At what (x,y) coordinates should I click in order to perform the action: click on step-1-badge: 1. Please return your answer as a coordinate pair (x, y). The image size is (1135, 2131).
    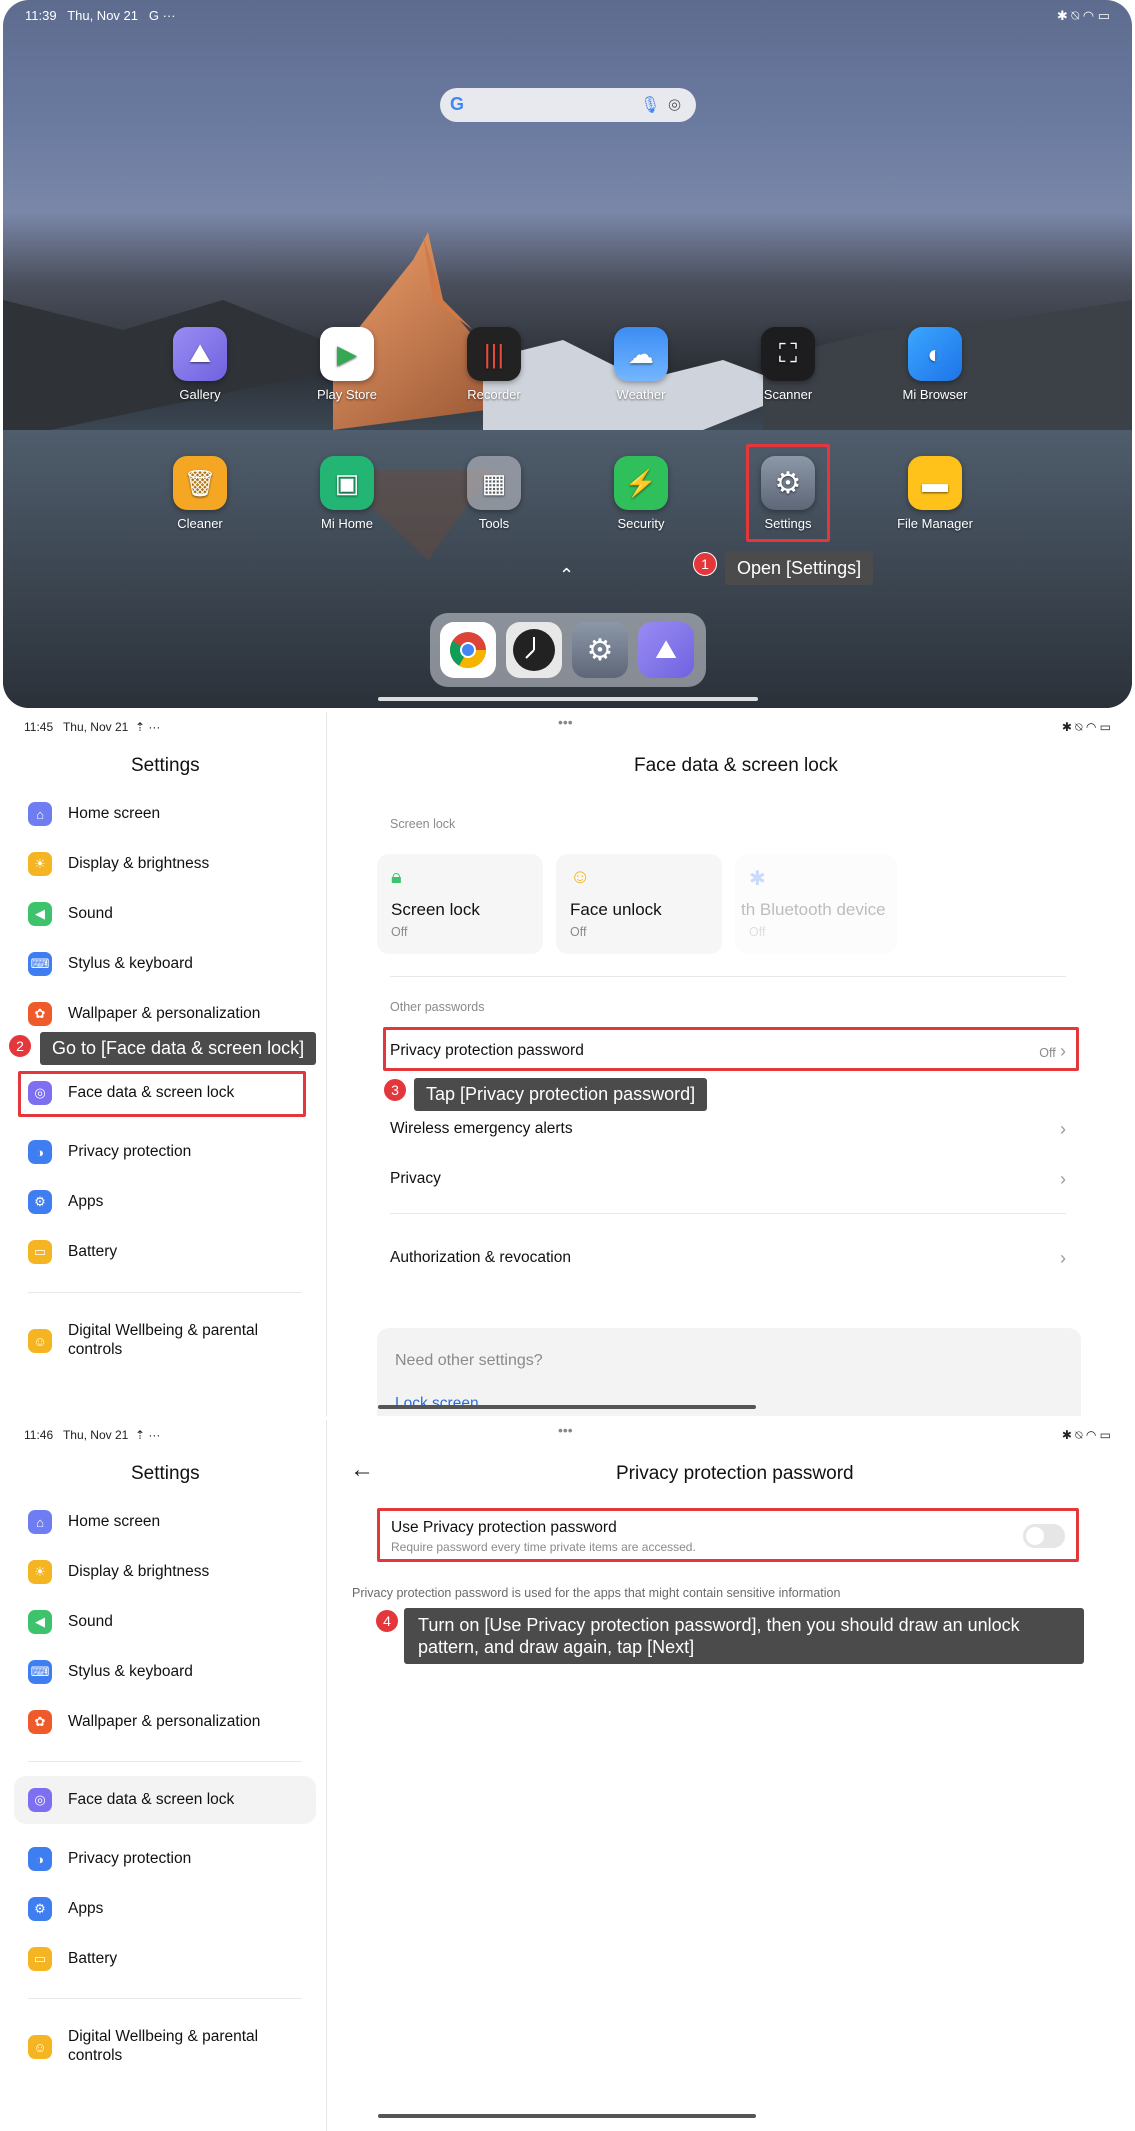
    Looking at the image, I should click on (705, 564).